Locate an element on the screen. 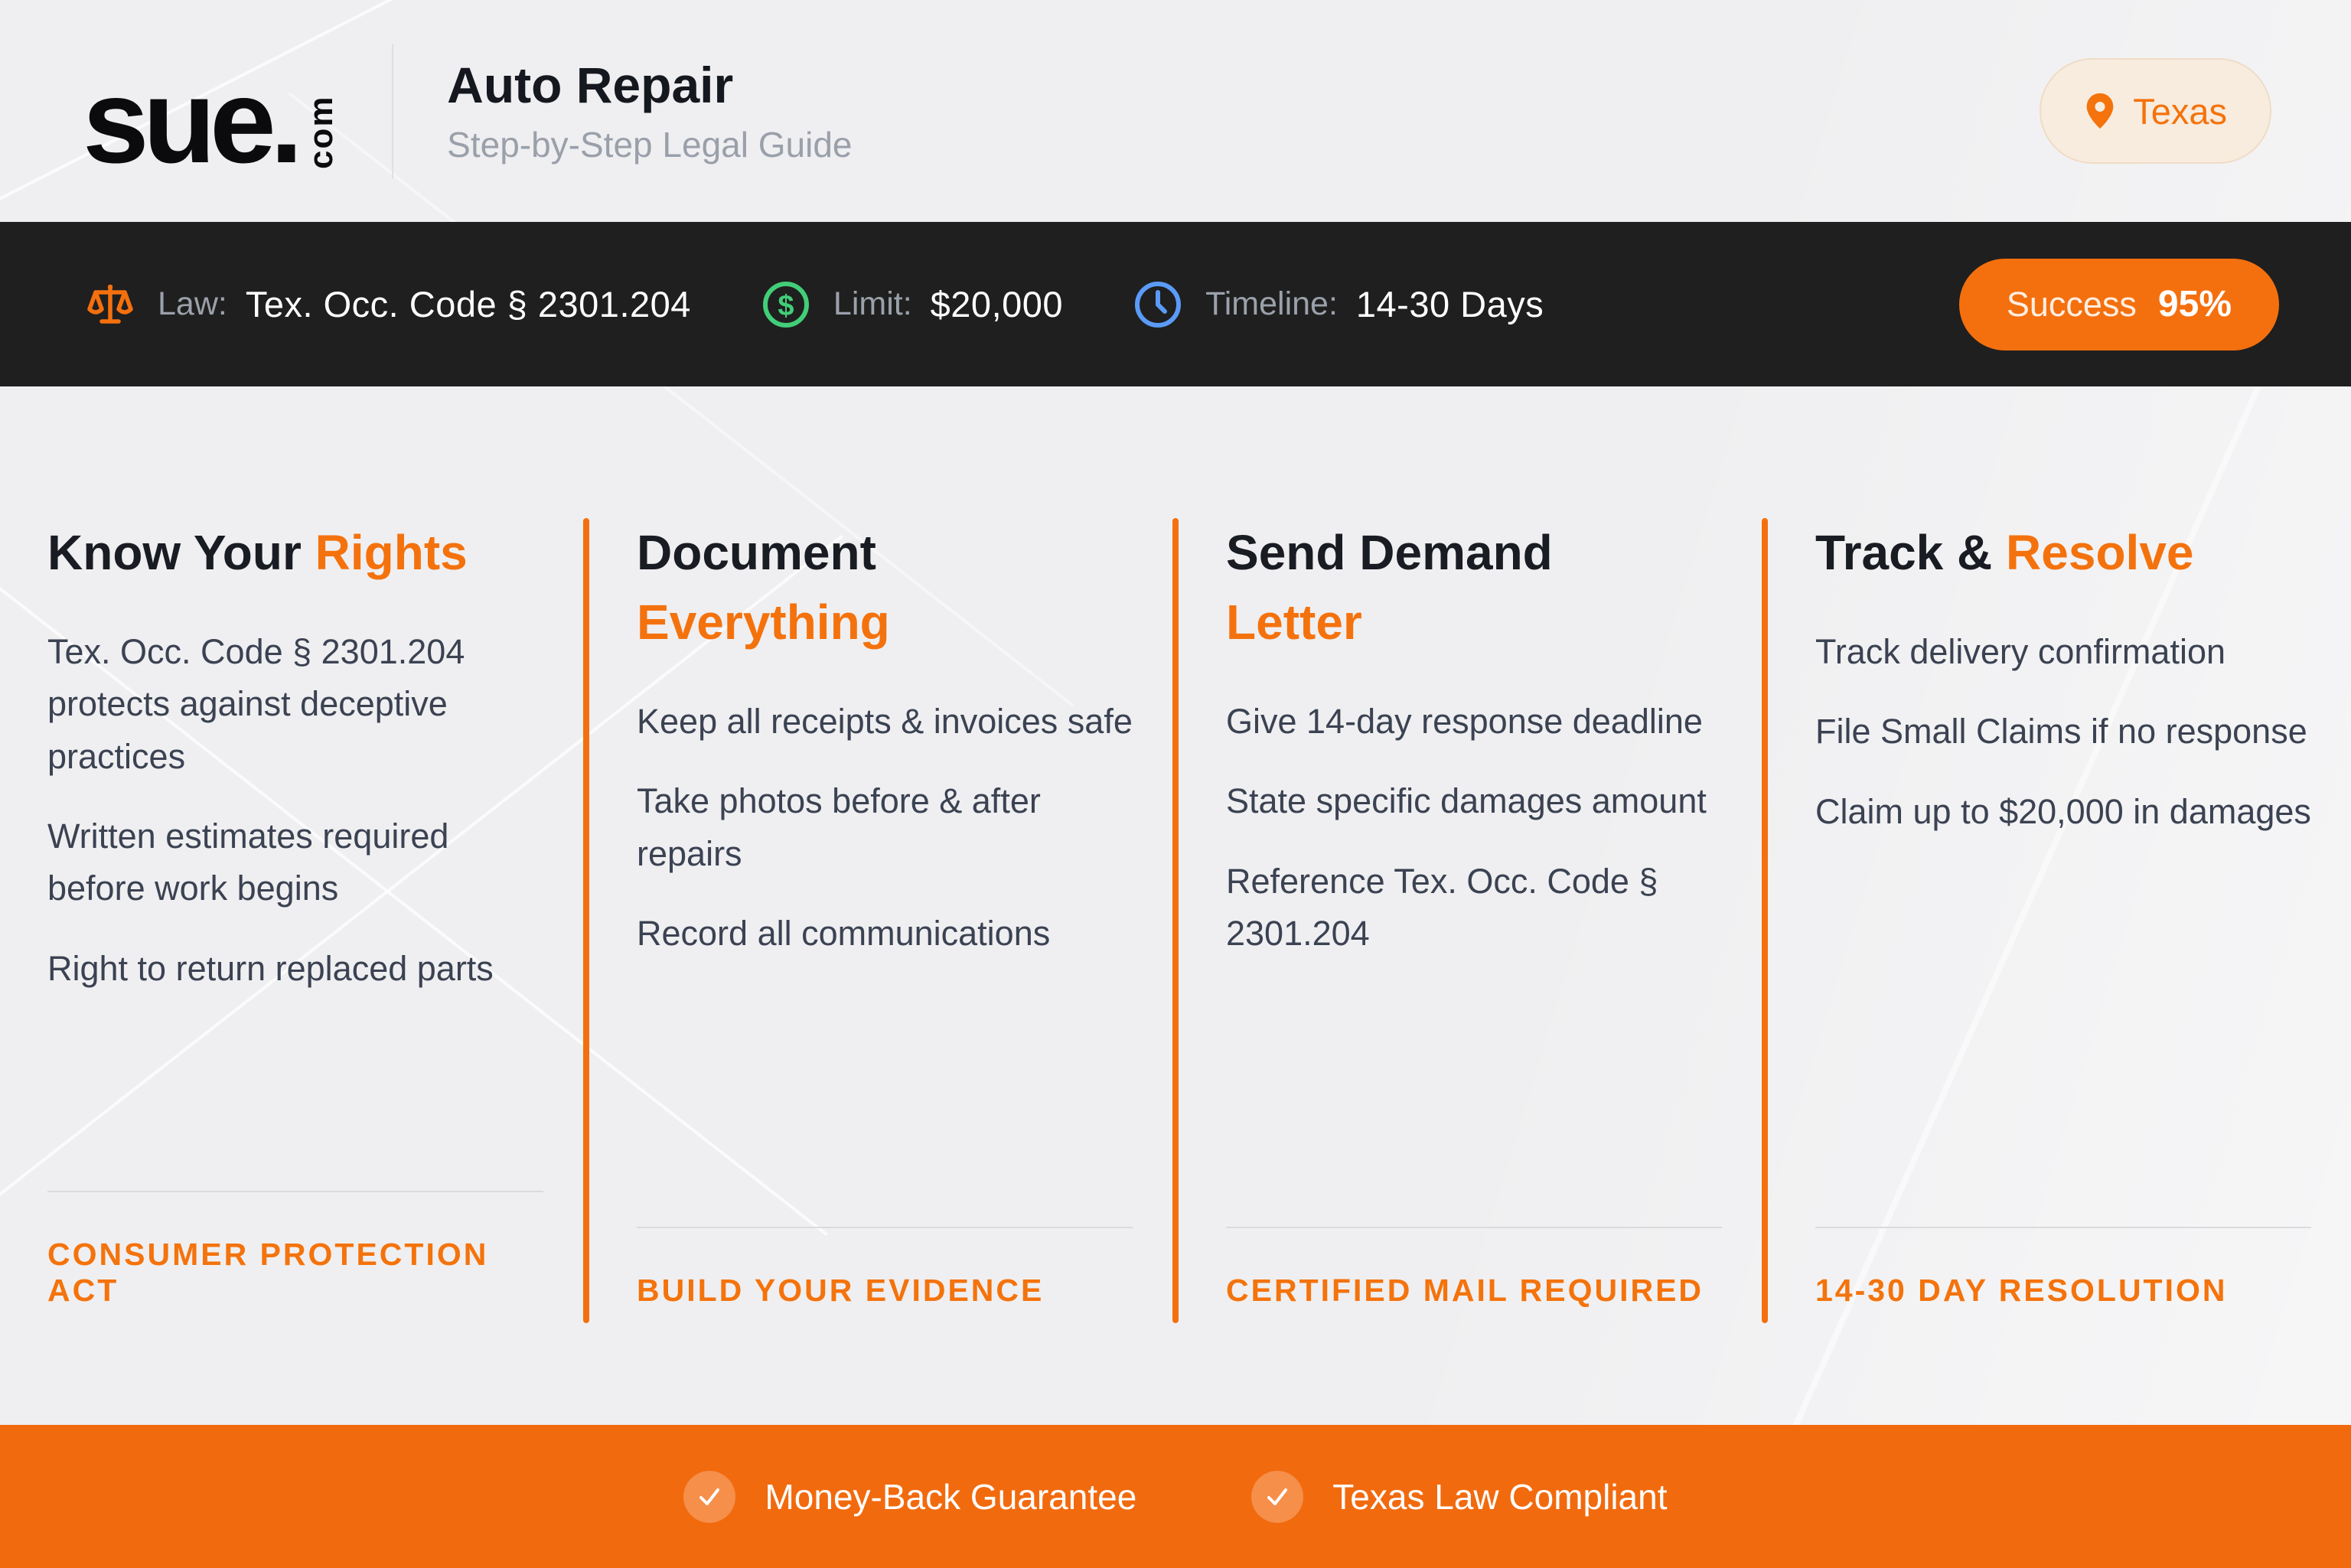 Image resolution: width=2351 pixels, height=1568 pixels. page-subtitle: Step-by-Step Legal Guide is located at coordinates (650, 145).